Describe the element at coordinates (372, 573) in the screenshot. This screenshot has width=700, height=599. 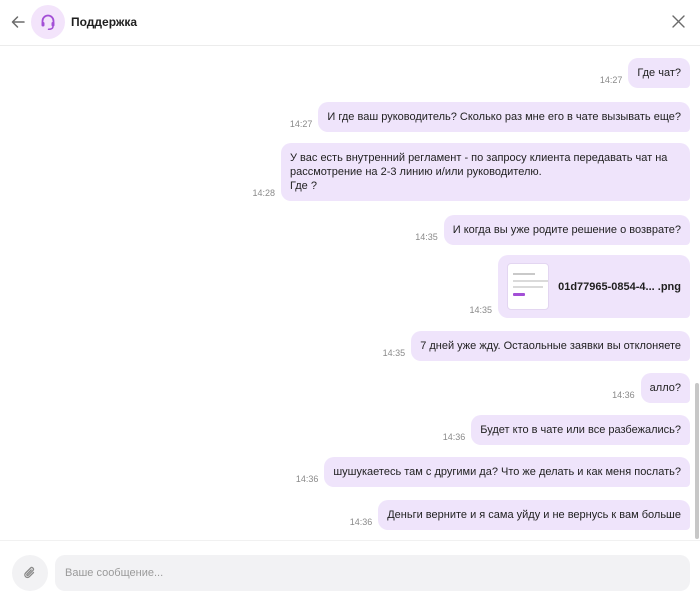
I see `message-input` at that location.